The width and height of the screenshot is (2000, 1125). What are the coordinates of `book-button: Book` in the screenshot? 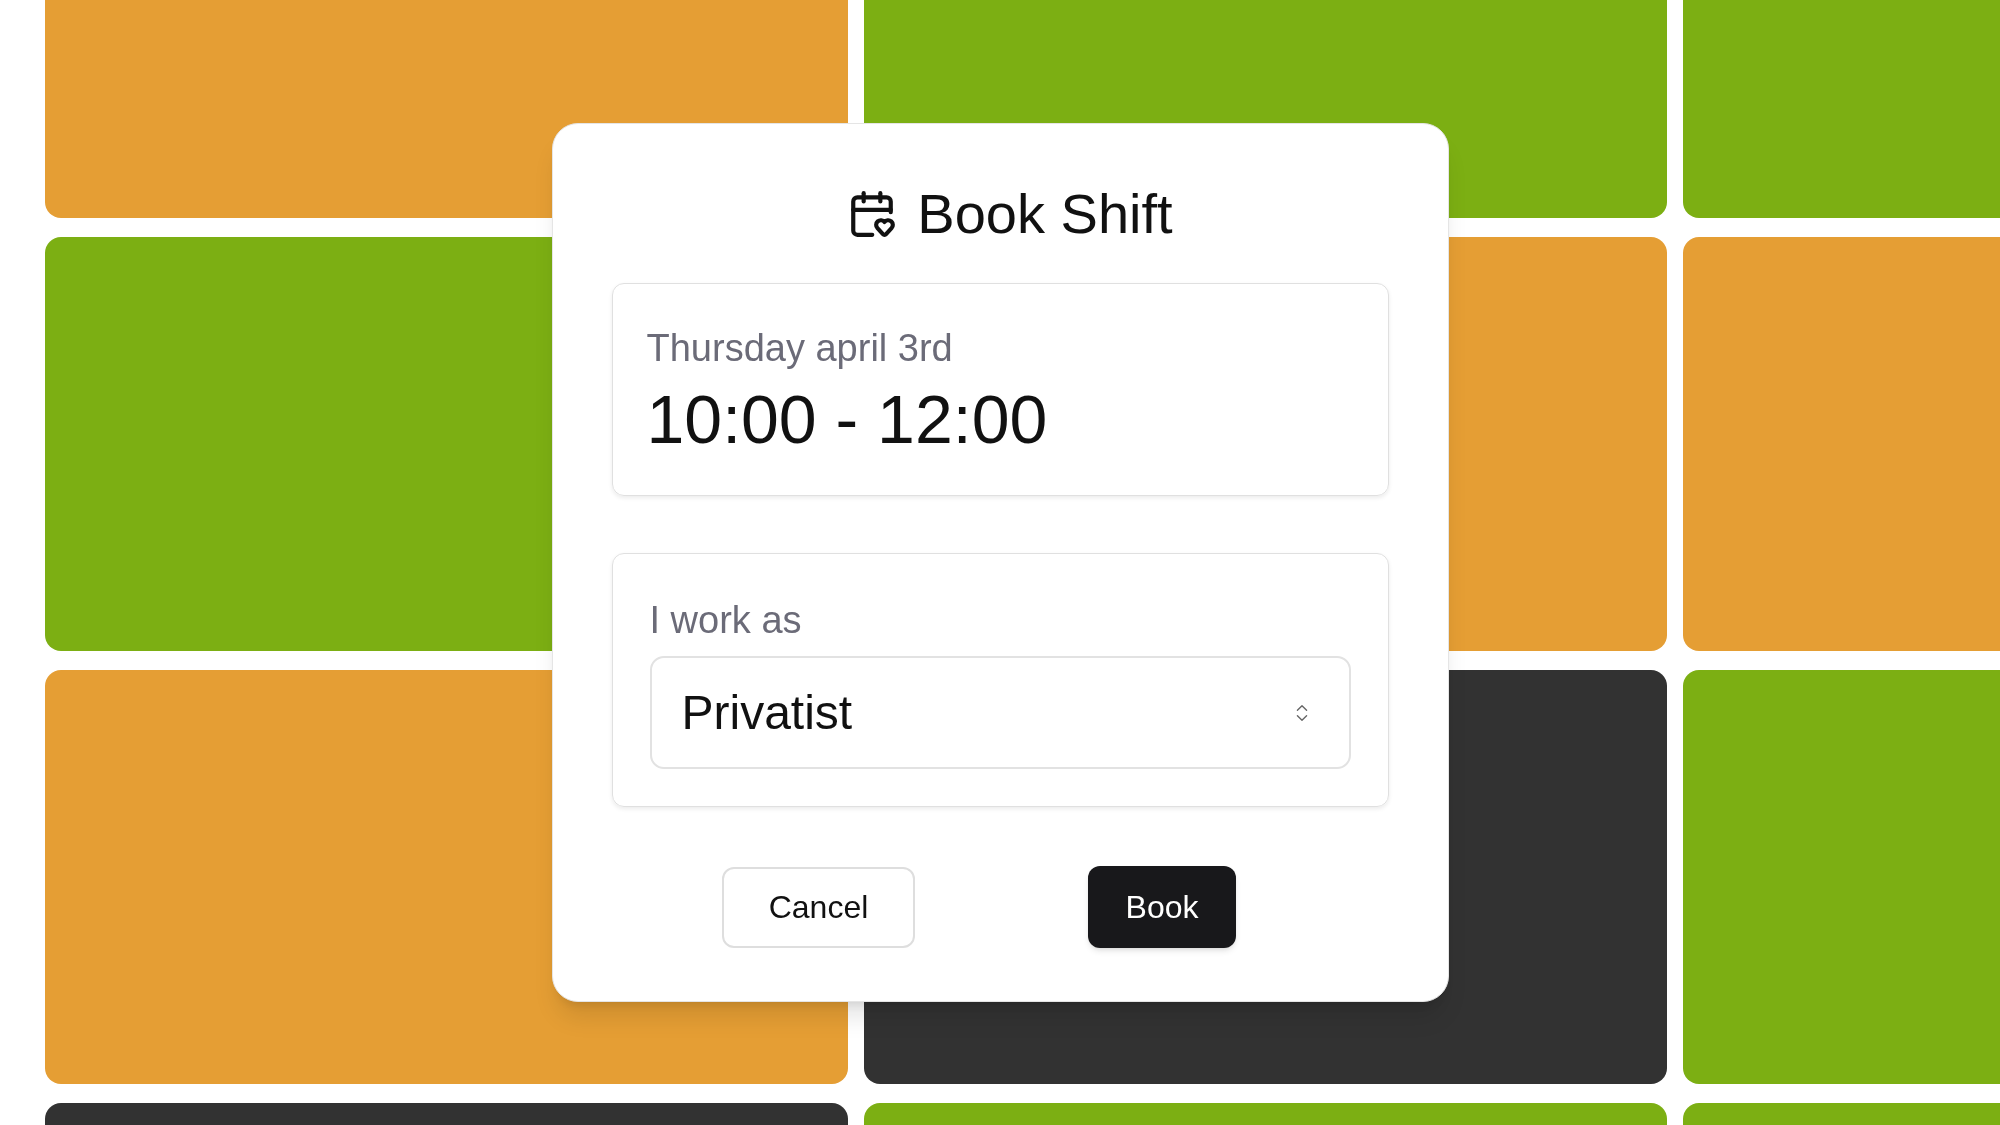 It's located at (1162, 907).